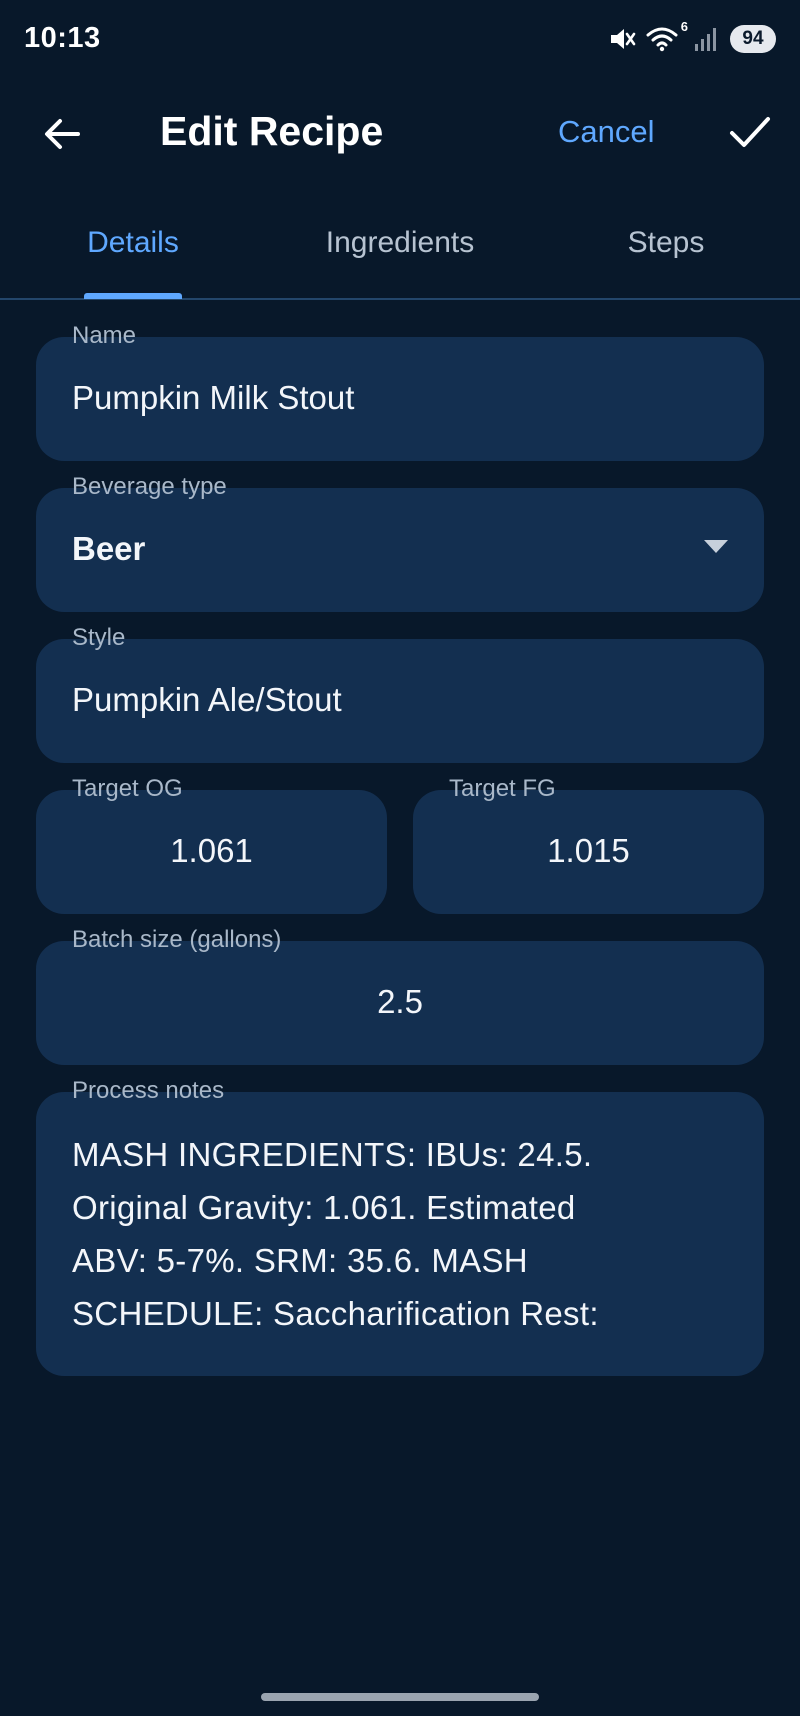  I want to click on process-notes-label: Process notes, so click(148, 1090).